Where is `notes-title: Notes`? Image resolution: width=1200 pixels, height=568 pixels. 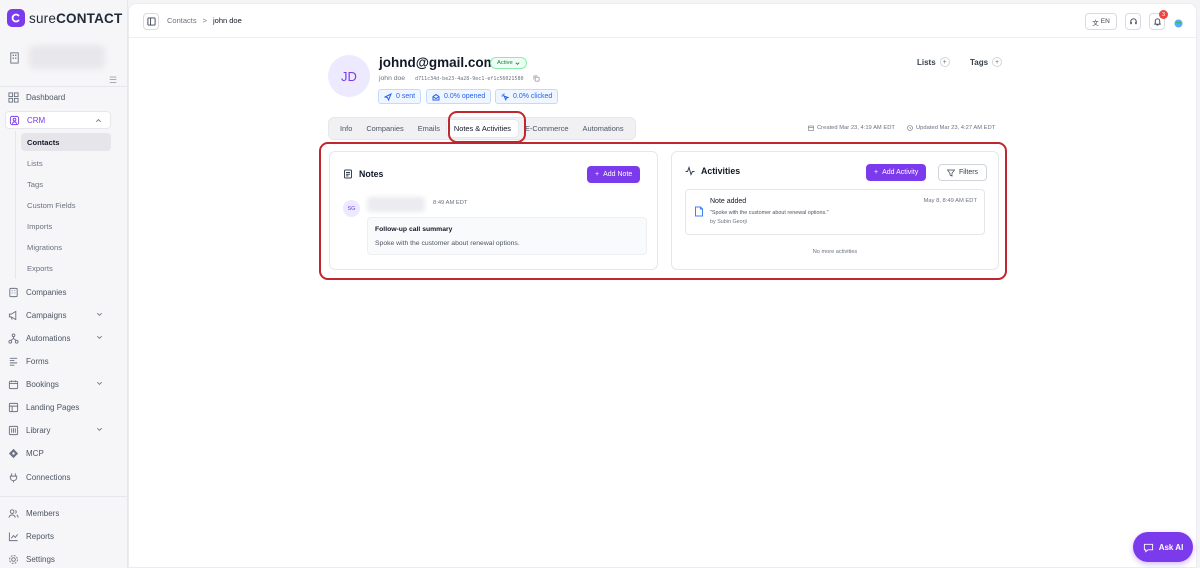
notes-title: Notes is located at coordinates (371, 174).